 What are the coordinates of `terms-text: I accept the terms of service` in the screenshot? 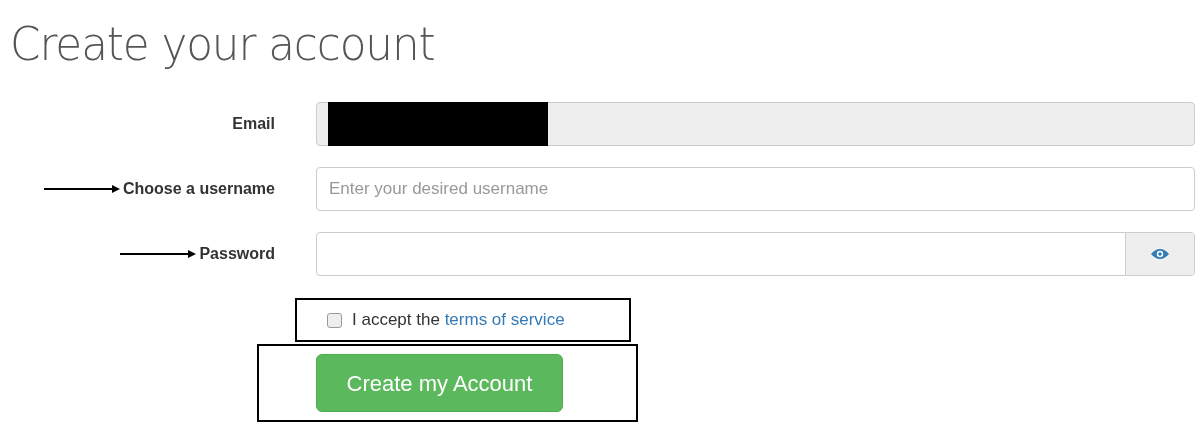 It's located at (458, 320).